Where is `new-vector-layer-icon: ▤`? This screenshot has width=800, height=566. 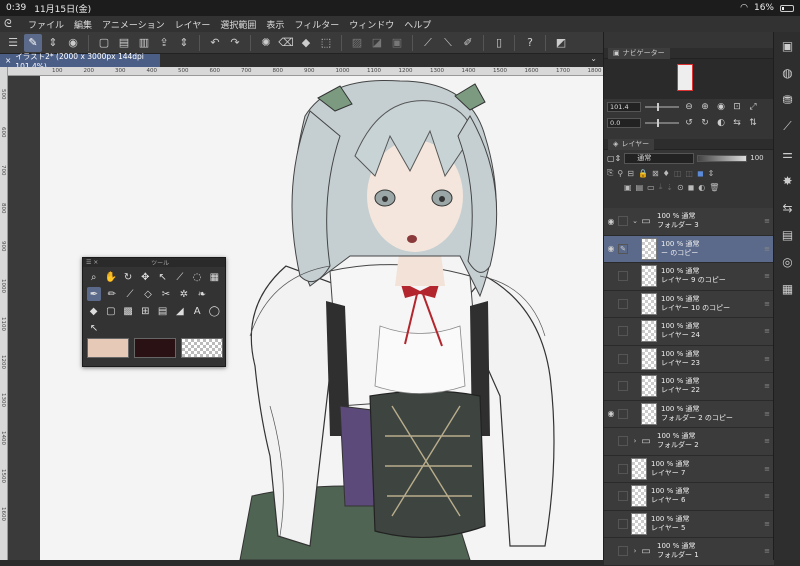 new-vector-layer-icon: ▤ is located at coordinates (640, 187).